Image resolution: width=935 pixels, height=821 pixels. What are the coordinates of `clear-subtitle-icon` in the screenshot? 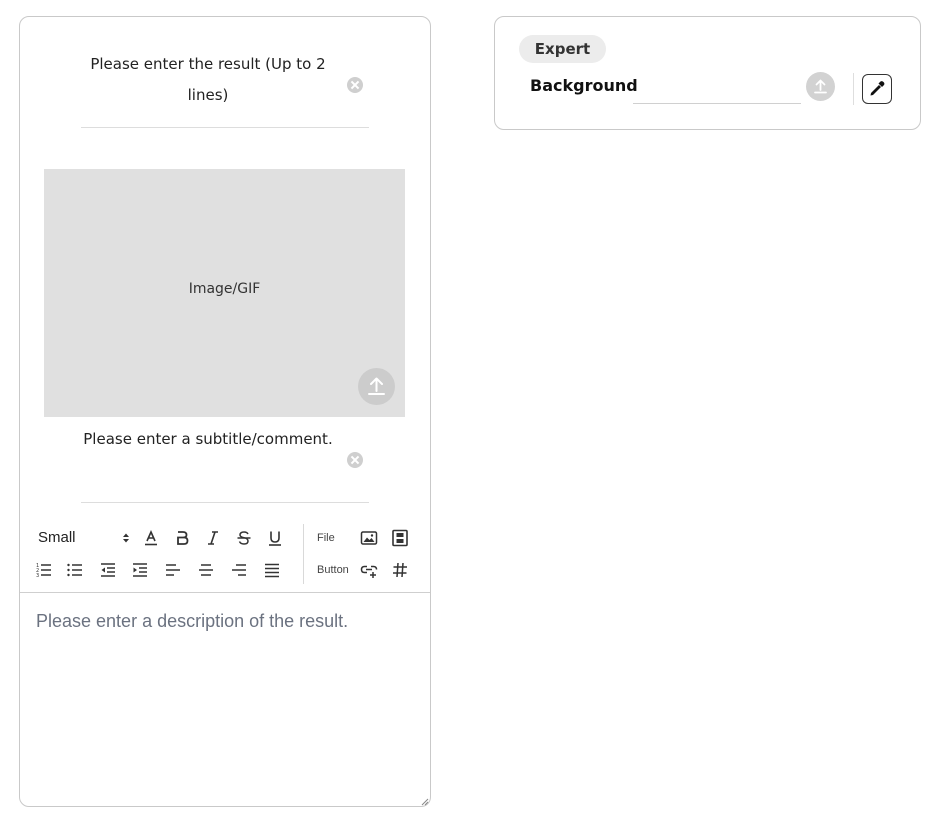 It's located at (355, 460).